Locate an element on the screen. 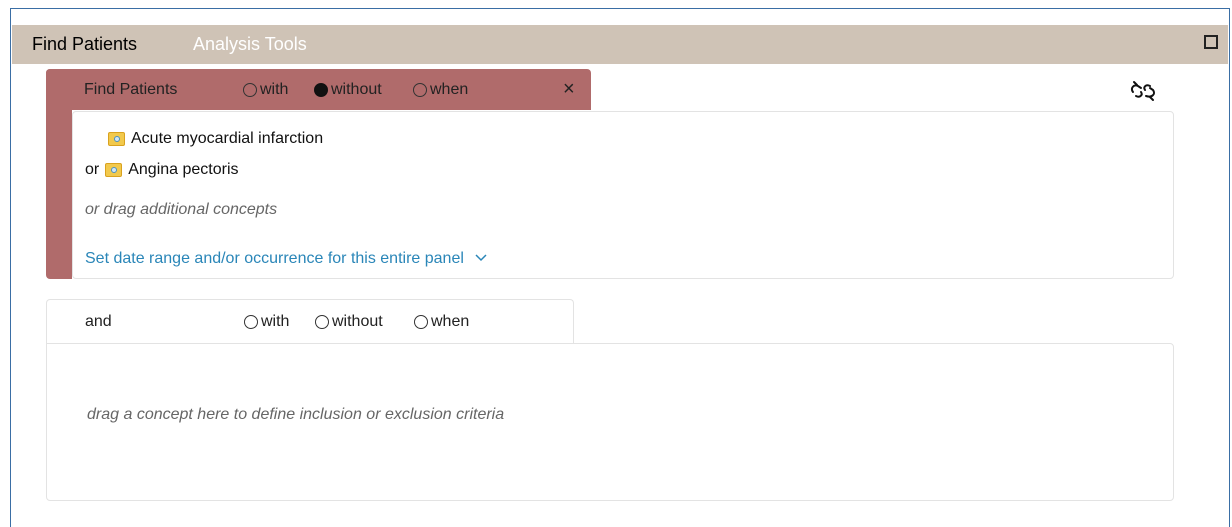 The width and height of the screenshot is (1232, 527). tab-find-patients: Find Patients is located at coordinates (84, 44).